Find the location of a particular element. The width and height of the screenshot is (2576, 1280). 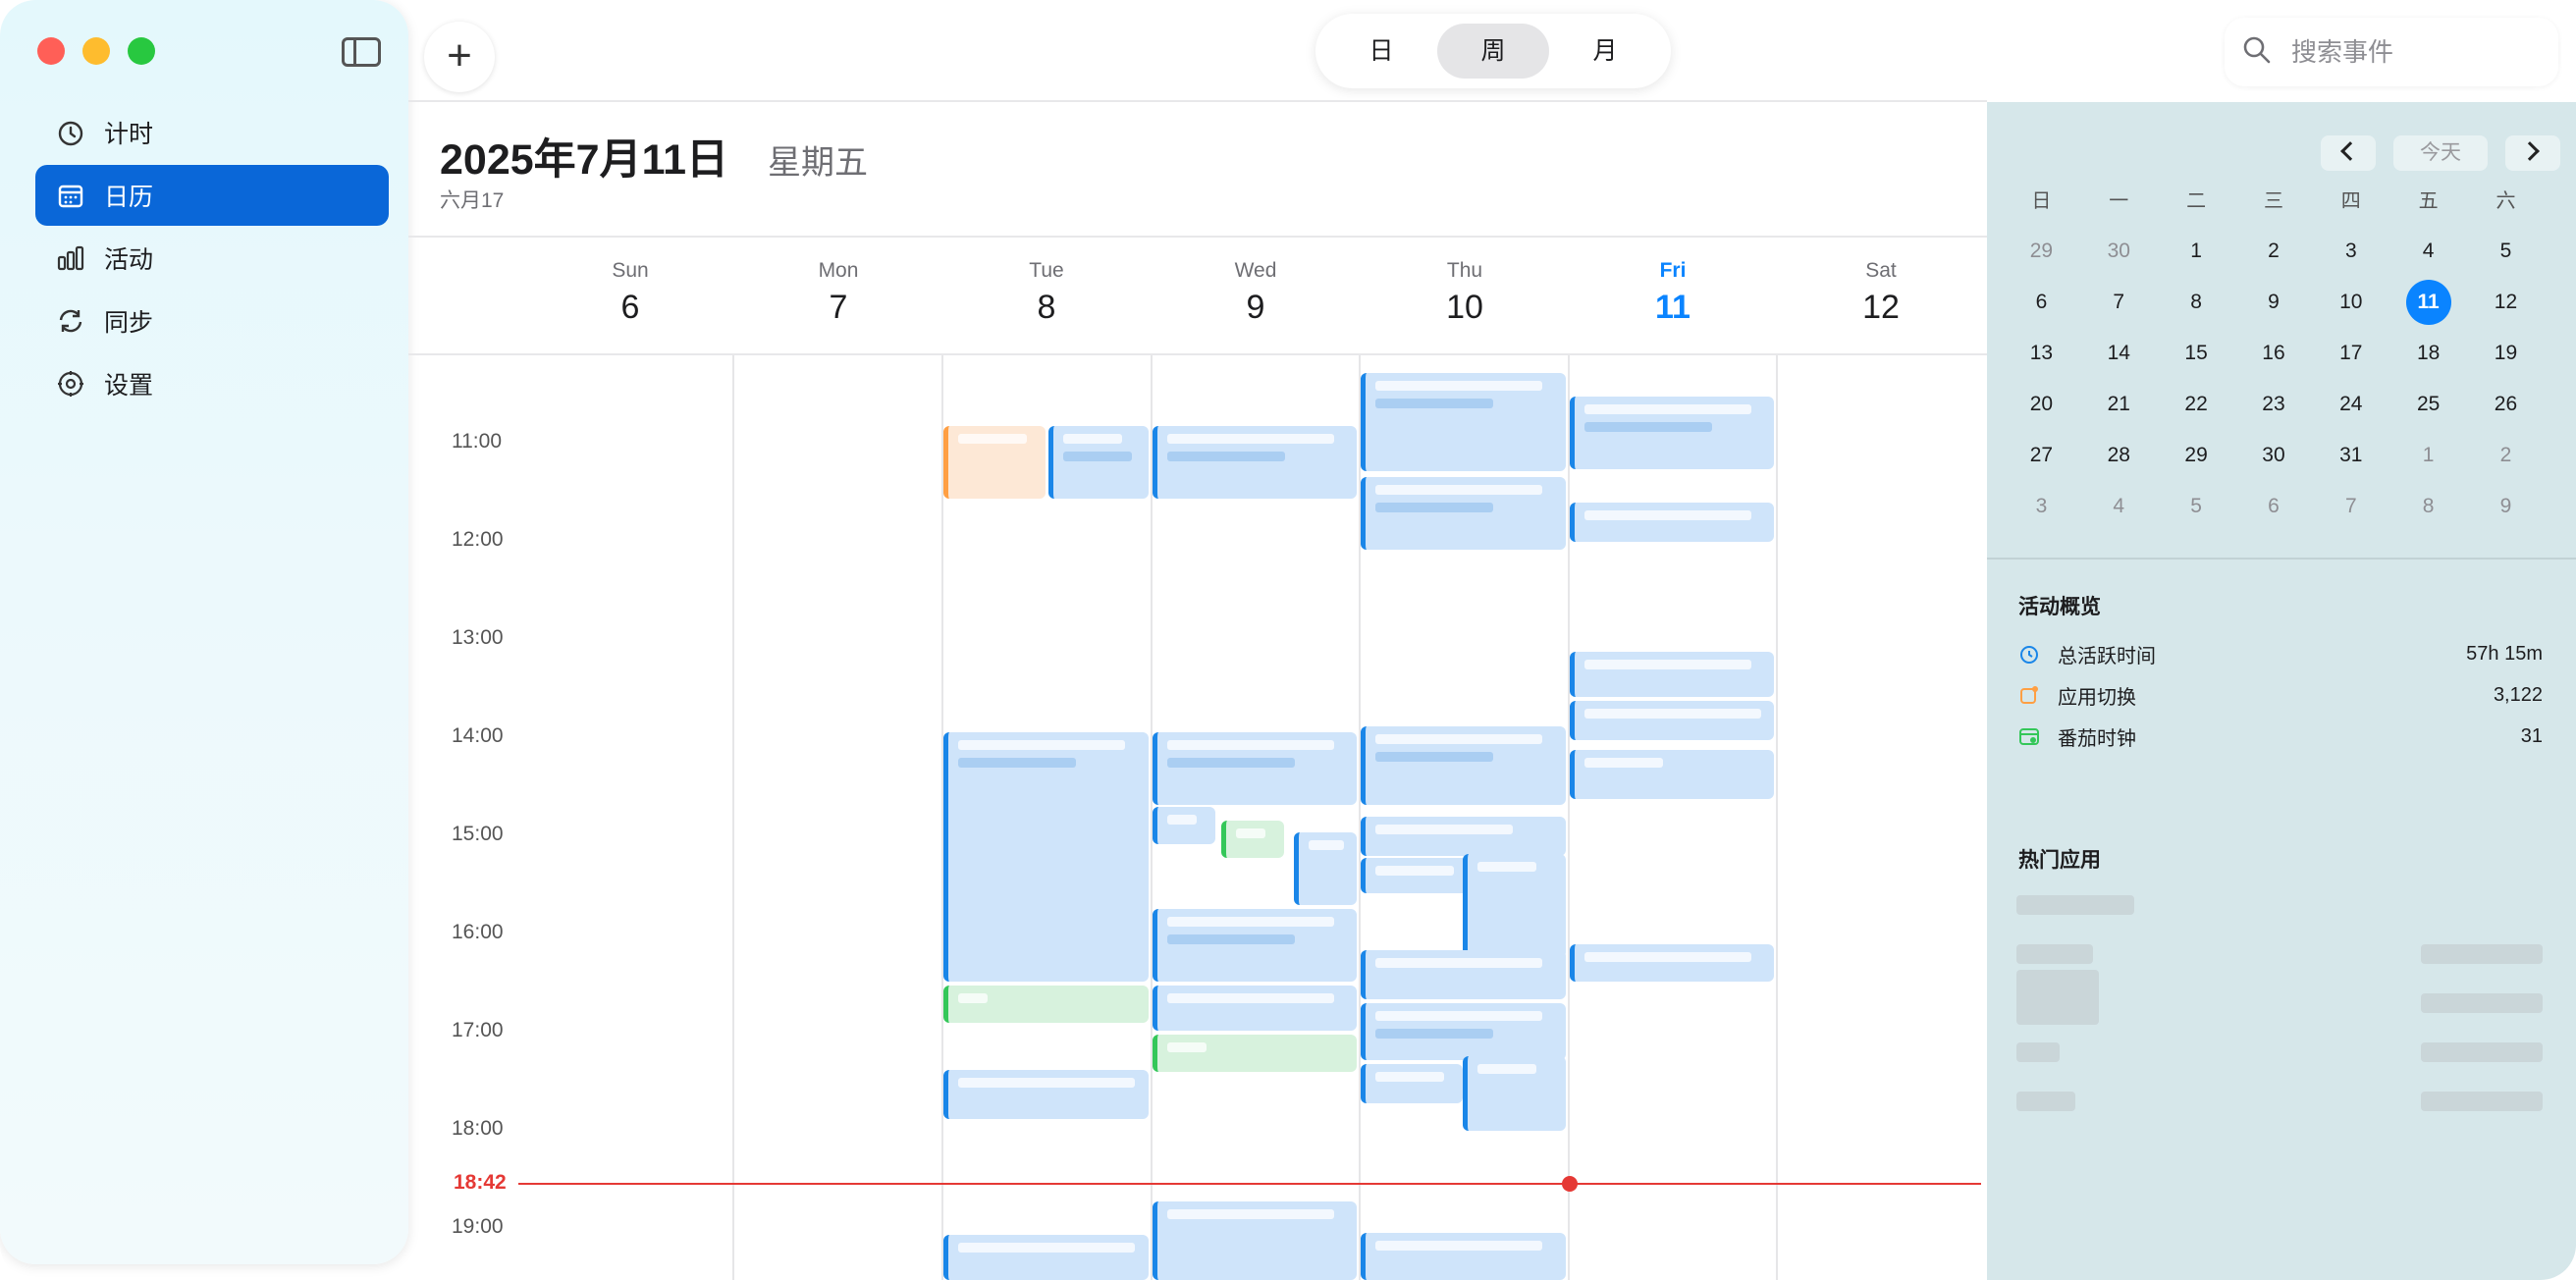

top-app-placeholder is located at coordinates (2075, 905).